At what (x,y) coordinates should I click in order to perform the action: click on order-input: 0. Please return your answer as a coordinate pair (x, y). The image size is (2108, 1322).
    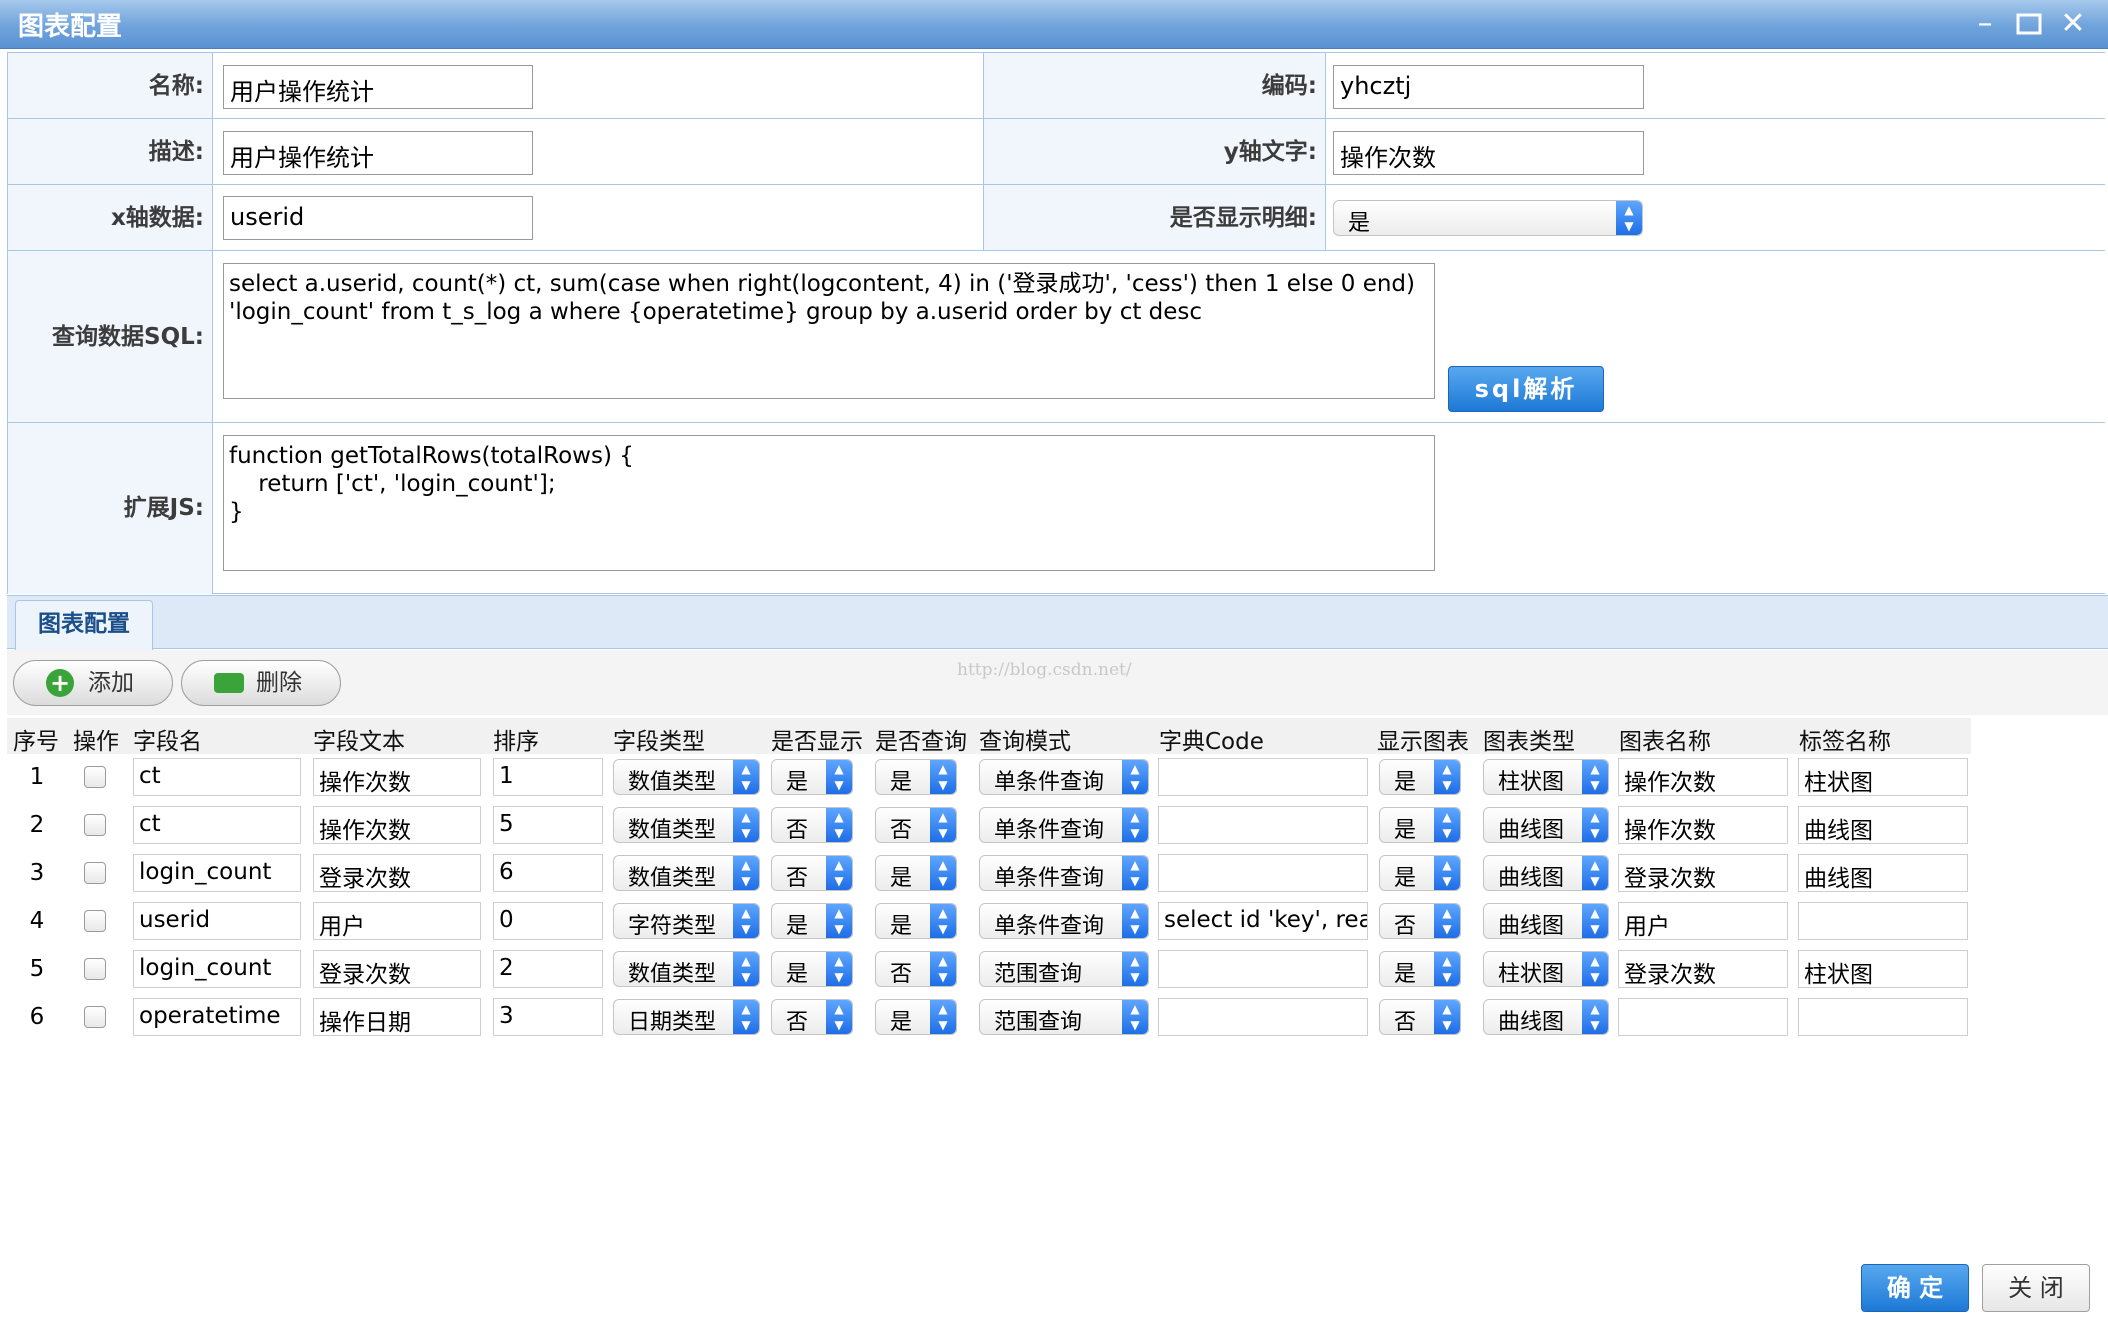
    Looking at the image, I should click on (548, 921).